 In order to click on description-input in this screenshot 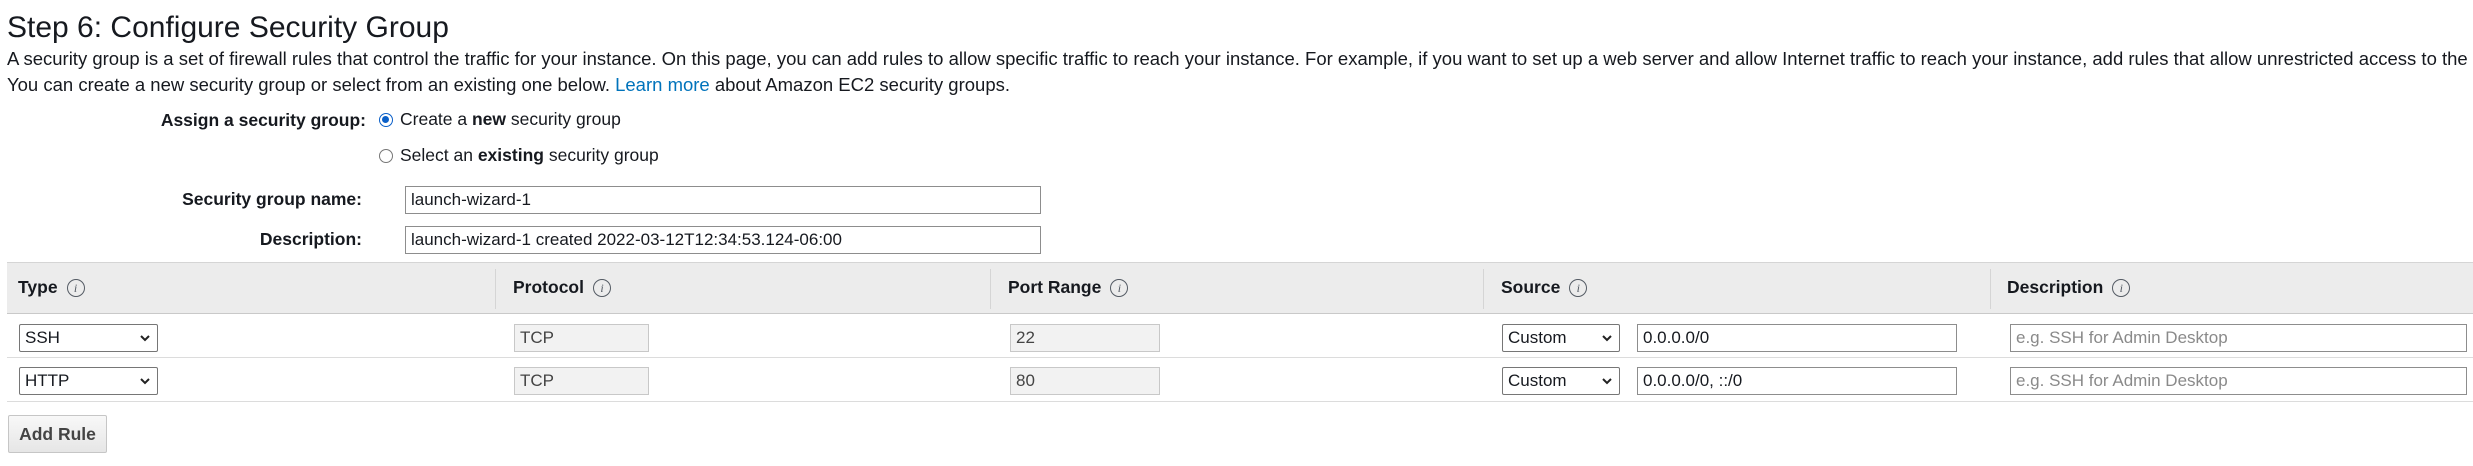, I will do `click(723, 240)`.